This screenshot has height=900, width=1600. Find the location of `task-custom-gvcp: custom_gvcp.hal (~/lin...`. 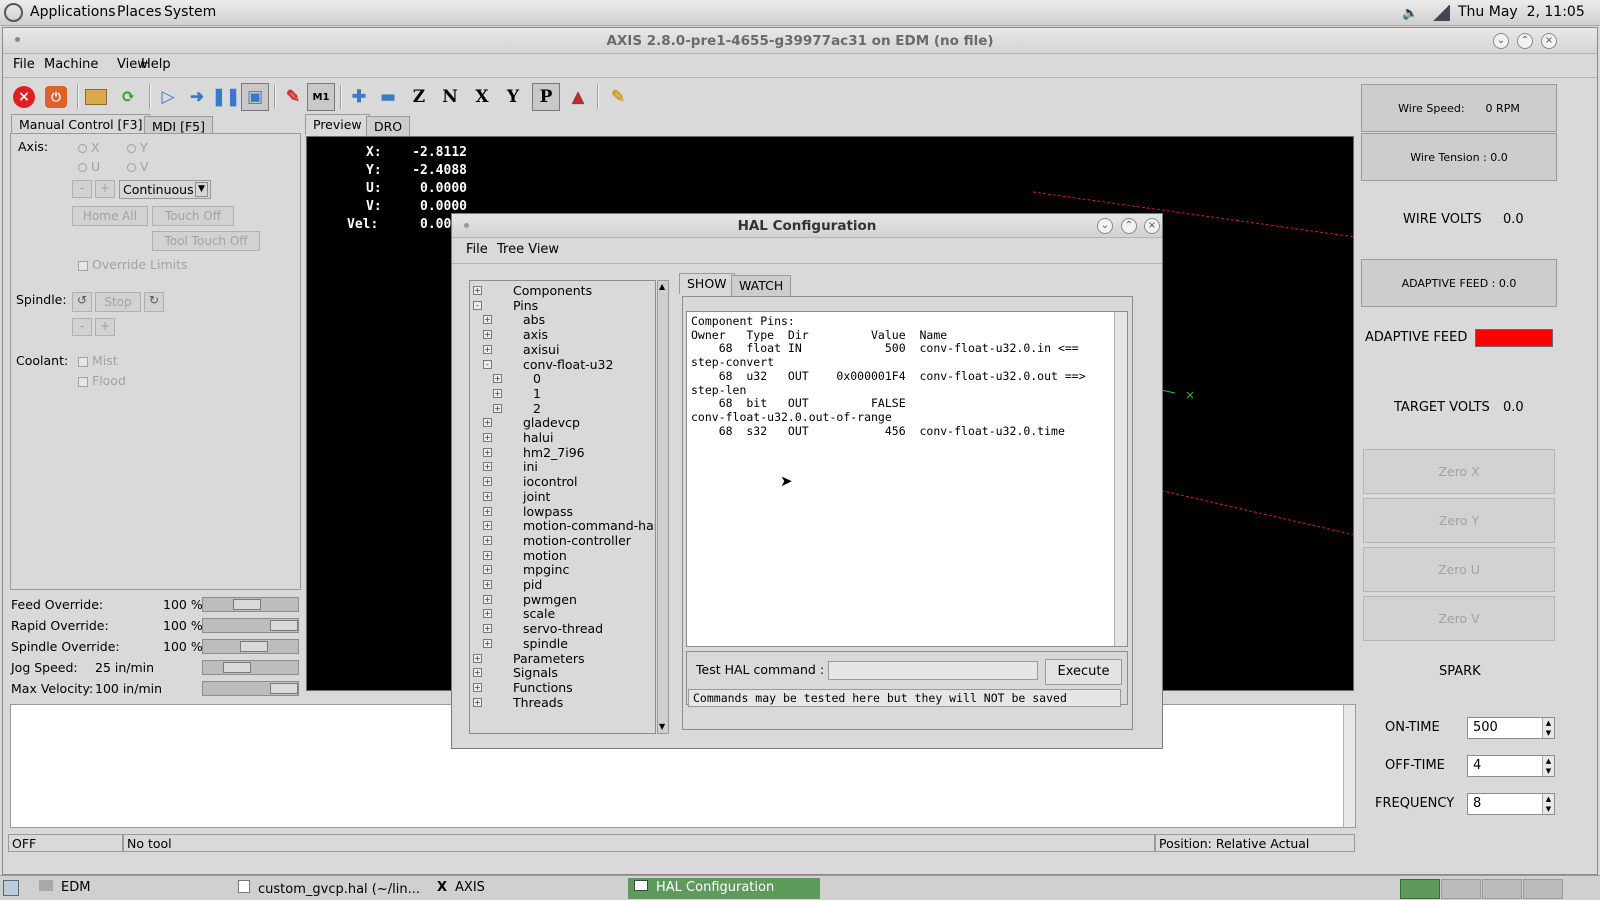

task-custom-gvcp: custom_gvcp.hal (~/lin... is located at coordinates (329, 888).